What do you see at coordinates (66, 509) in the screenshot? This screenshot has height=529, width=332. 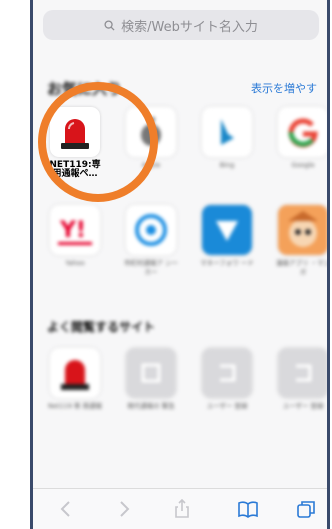 I see `back-icon` at bounding box center [66, 509].